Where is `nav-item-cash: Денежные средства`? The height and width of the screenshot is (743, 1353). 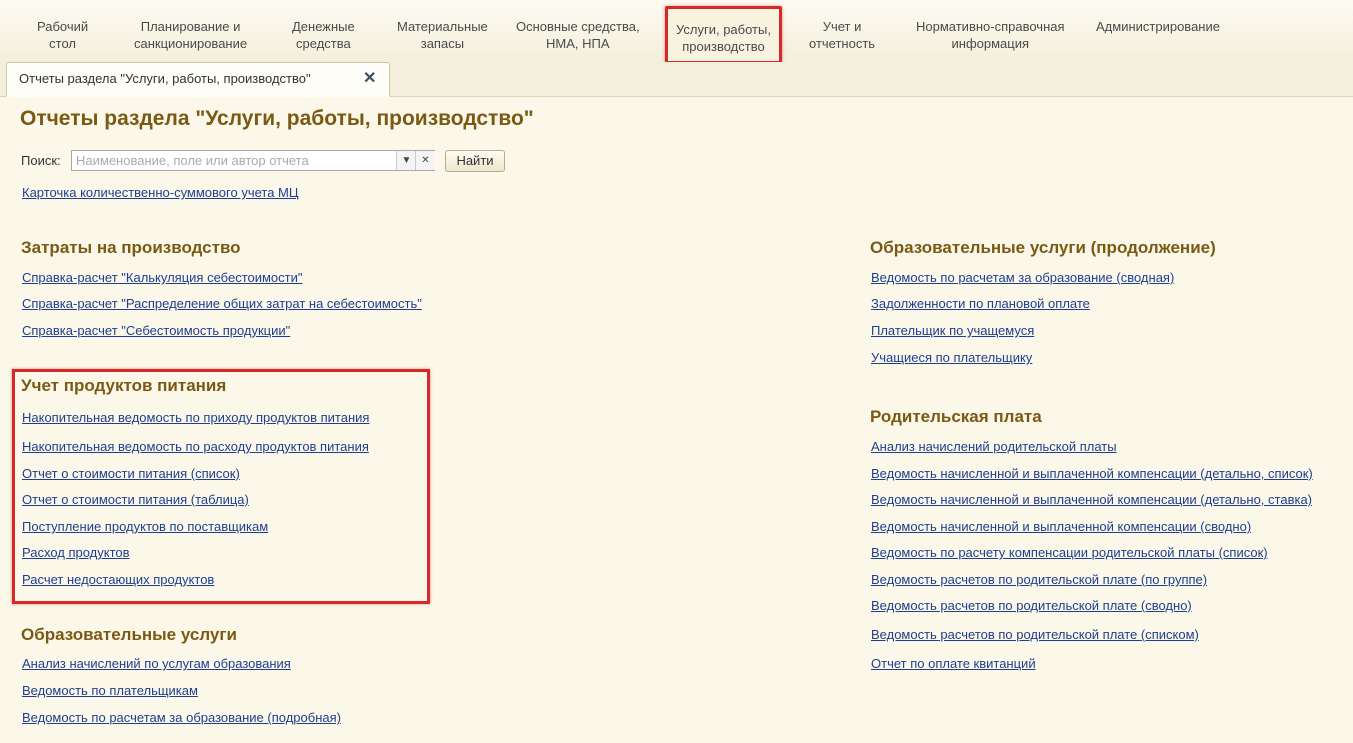 nav-item-cash: Денежные средства is located at coordinates (323, 35).